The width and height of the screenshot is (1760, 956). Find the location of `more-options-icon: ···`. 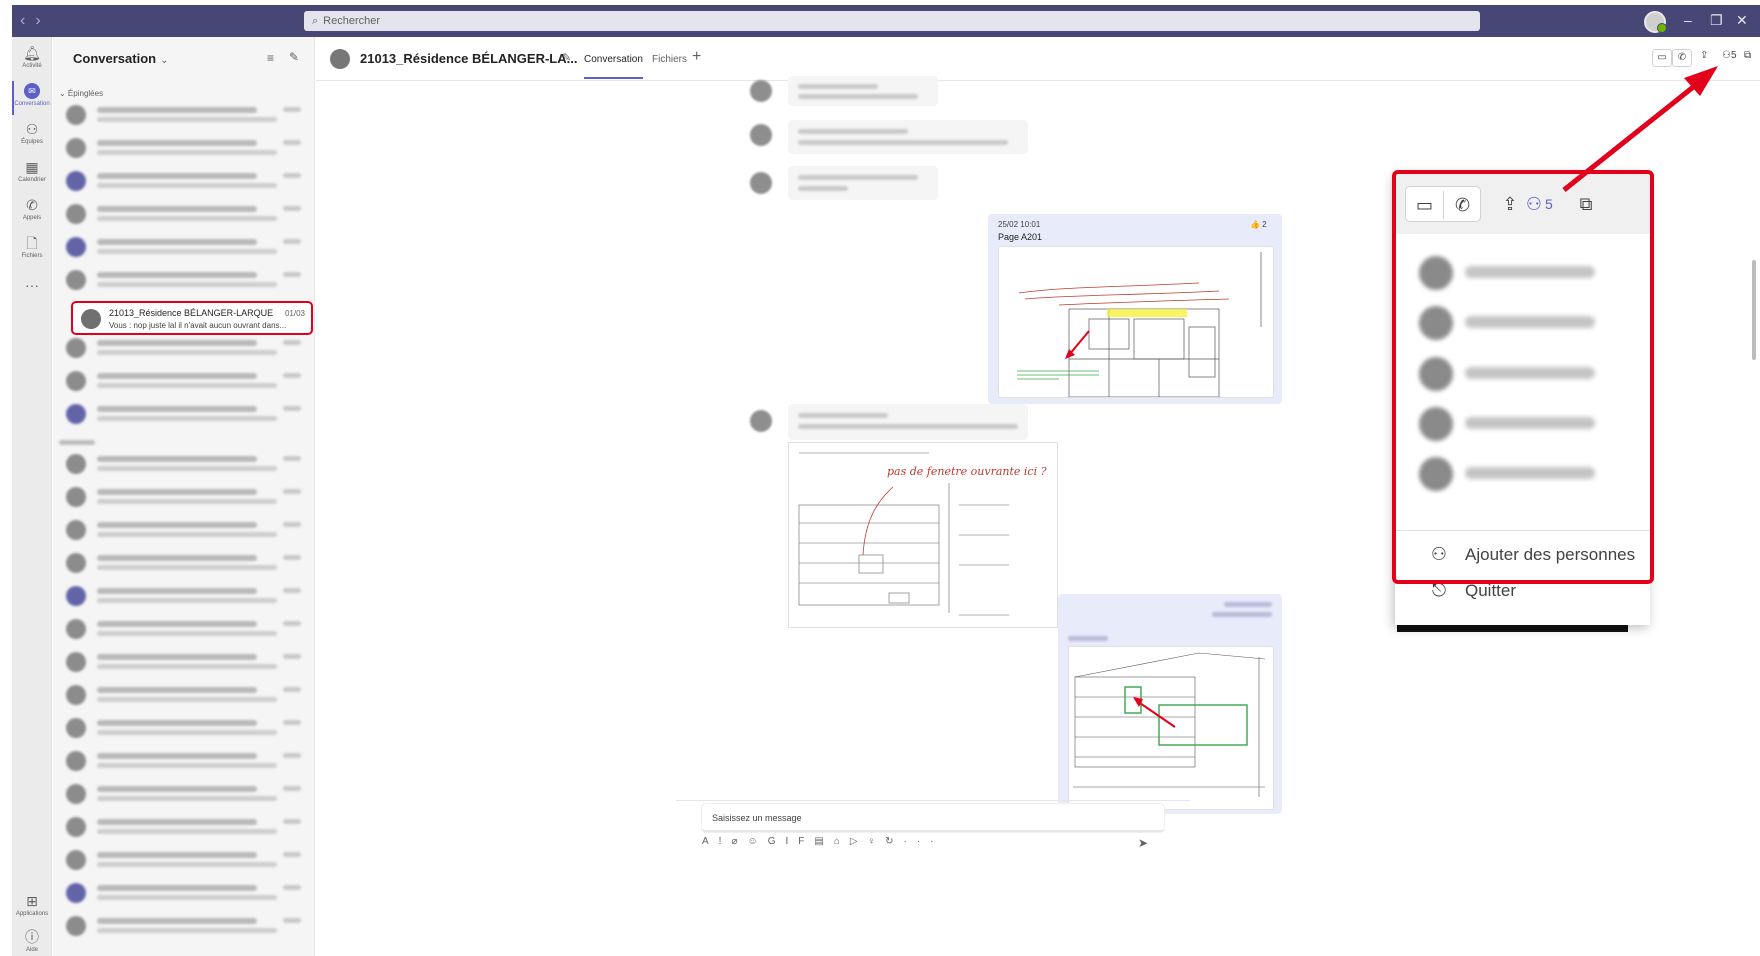

more-options-icon: ··· is located at coordinates (923, 841).